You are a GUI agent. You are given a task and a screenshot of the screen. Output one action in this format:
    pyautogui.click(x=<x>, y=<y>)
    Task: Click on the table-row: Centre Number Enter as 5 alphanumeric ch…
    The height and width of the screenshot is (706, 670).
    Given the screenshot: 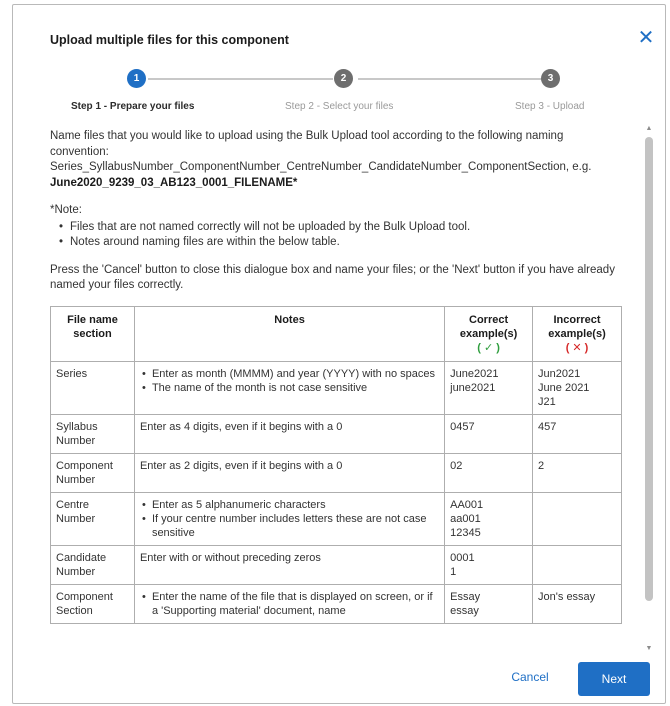 What is the action you would take?
    pyautogui.click(x=336, y=518)
    